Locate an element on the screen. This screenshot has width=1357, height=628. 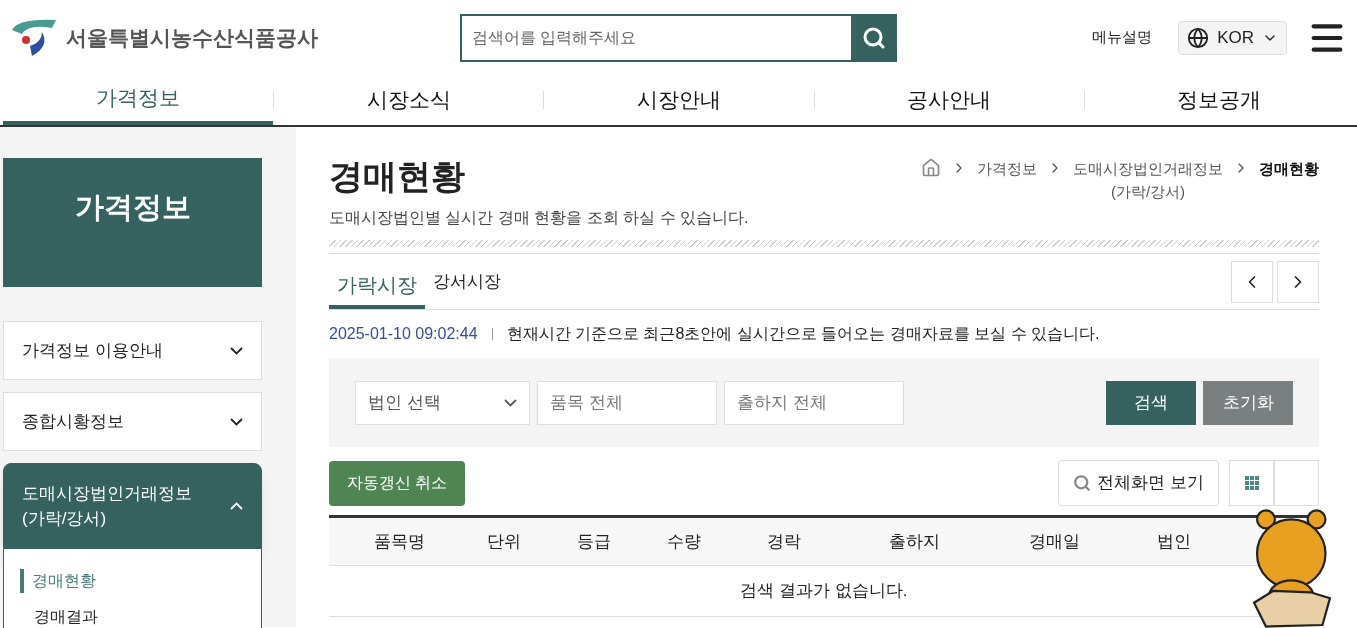
page-description: 도매시장법인별 실시간 경매 현황을 조회 하실 수 있습니다. is located at coordinates (539, 218).